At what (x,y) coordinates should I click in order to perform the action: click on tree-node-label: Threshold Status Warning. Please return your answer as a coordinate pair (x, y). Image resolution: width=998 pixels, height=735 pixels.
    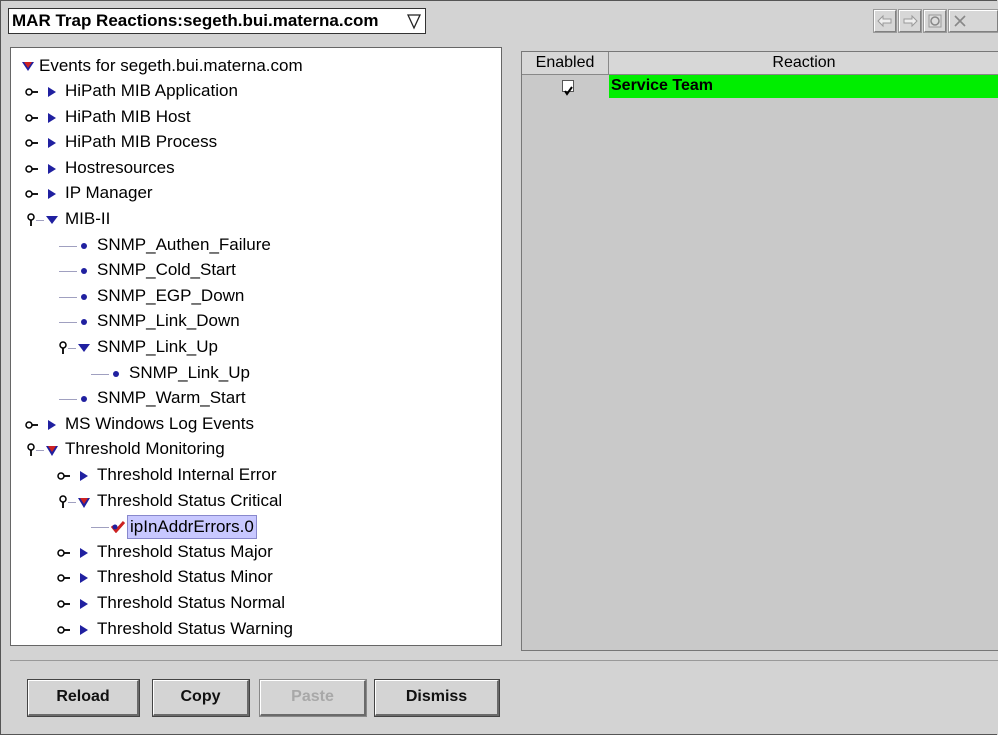
    Looking at the image, I should click on (195, 628).